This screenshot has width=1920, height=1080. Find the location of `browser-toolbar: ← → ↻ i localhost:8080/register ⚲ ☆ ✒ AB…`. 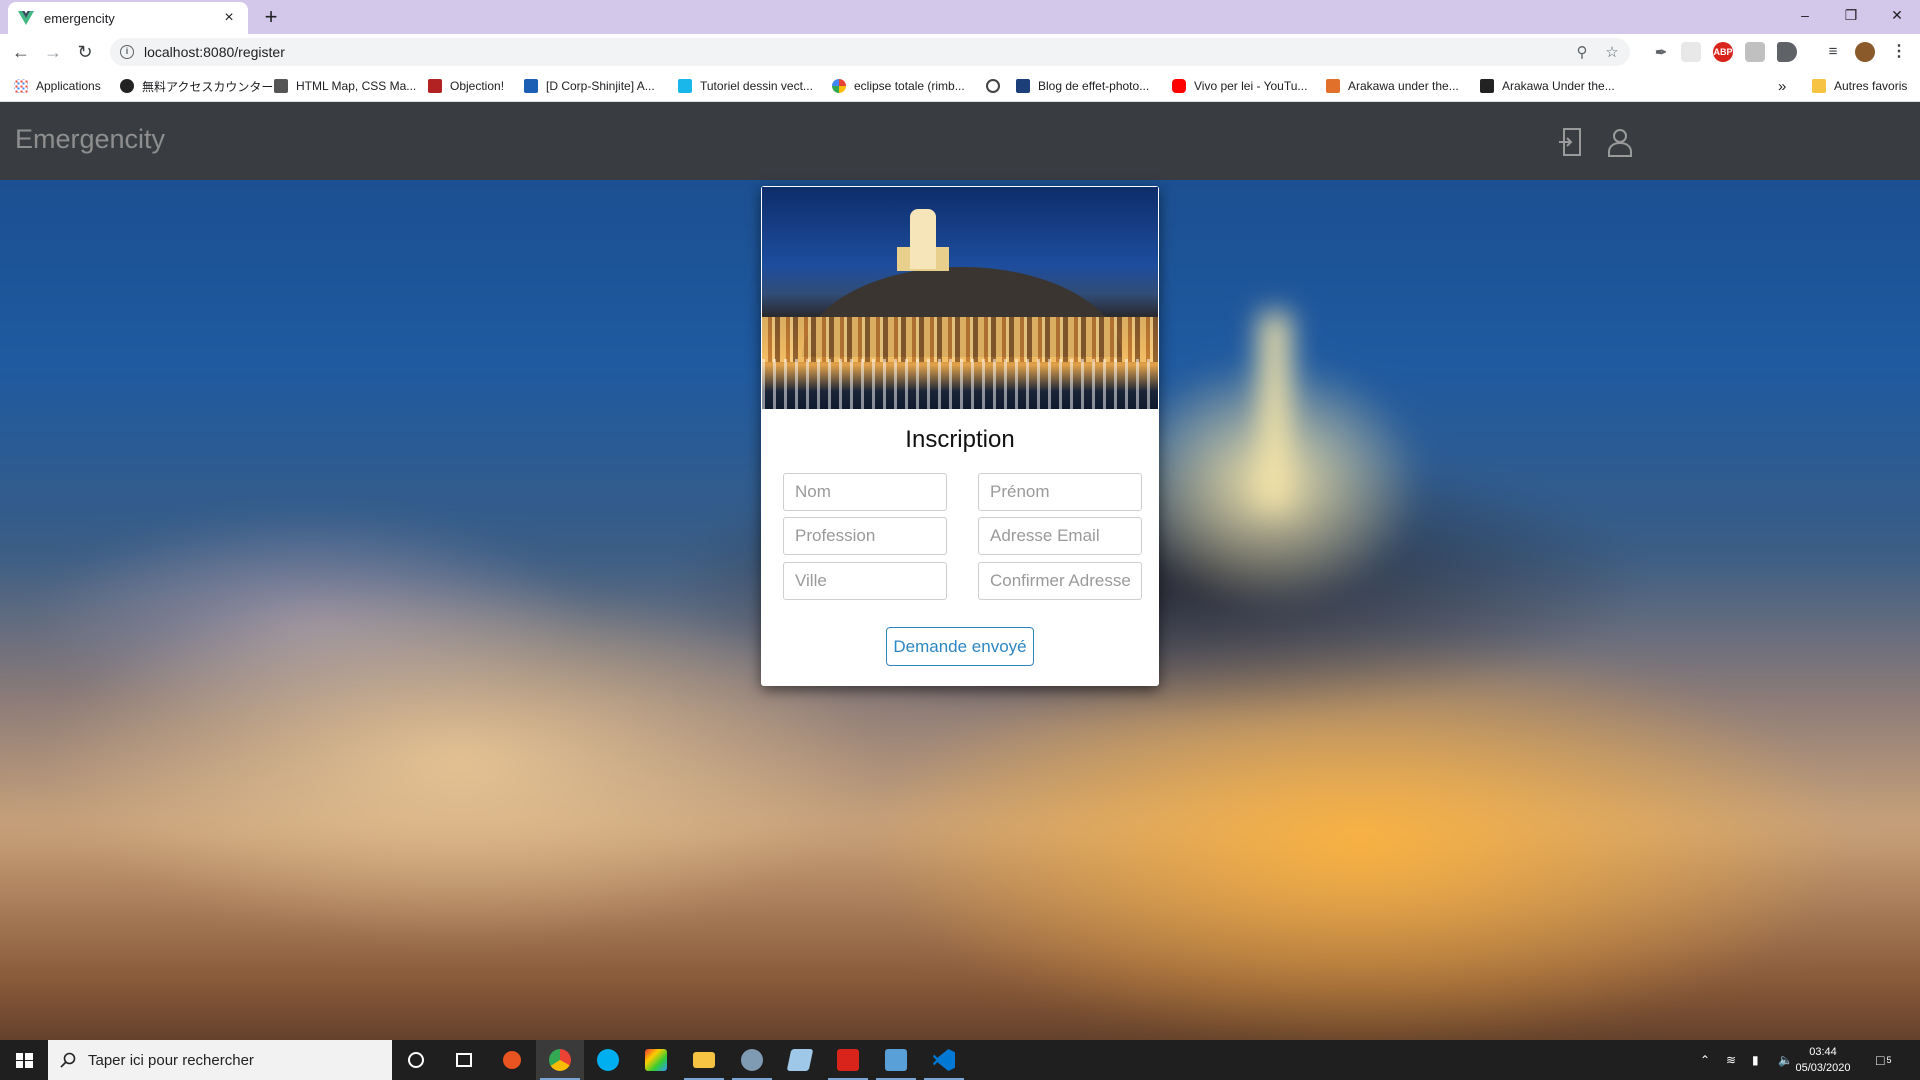

browser-toolbar: ← → ↻ i localhost:8080/register ⚲ ☆ ✒ AB… is located at coordinates (960, 52).